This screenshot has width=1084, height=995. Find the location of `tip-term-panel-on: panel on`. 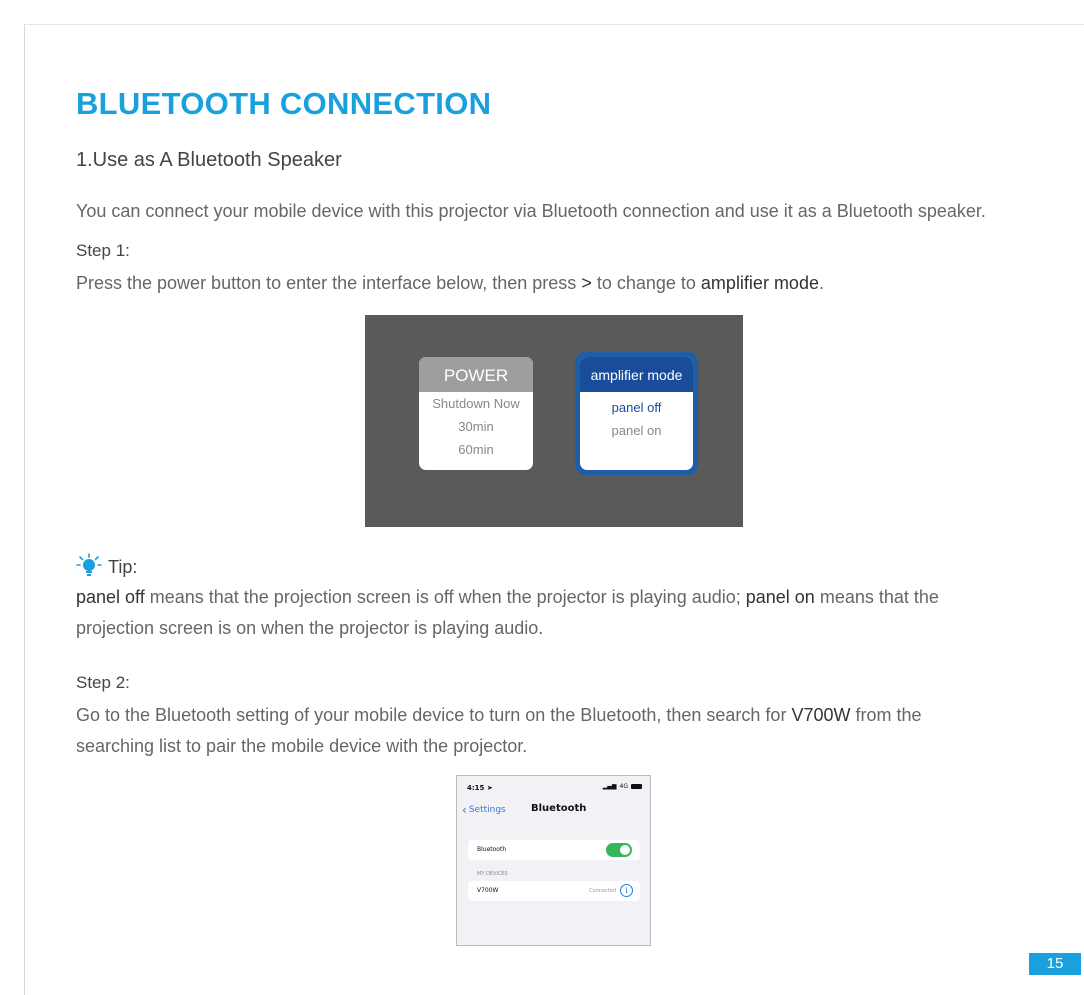

tip-term-panel-on: panel on is located at coordinates (780, 597).